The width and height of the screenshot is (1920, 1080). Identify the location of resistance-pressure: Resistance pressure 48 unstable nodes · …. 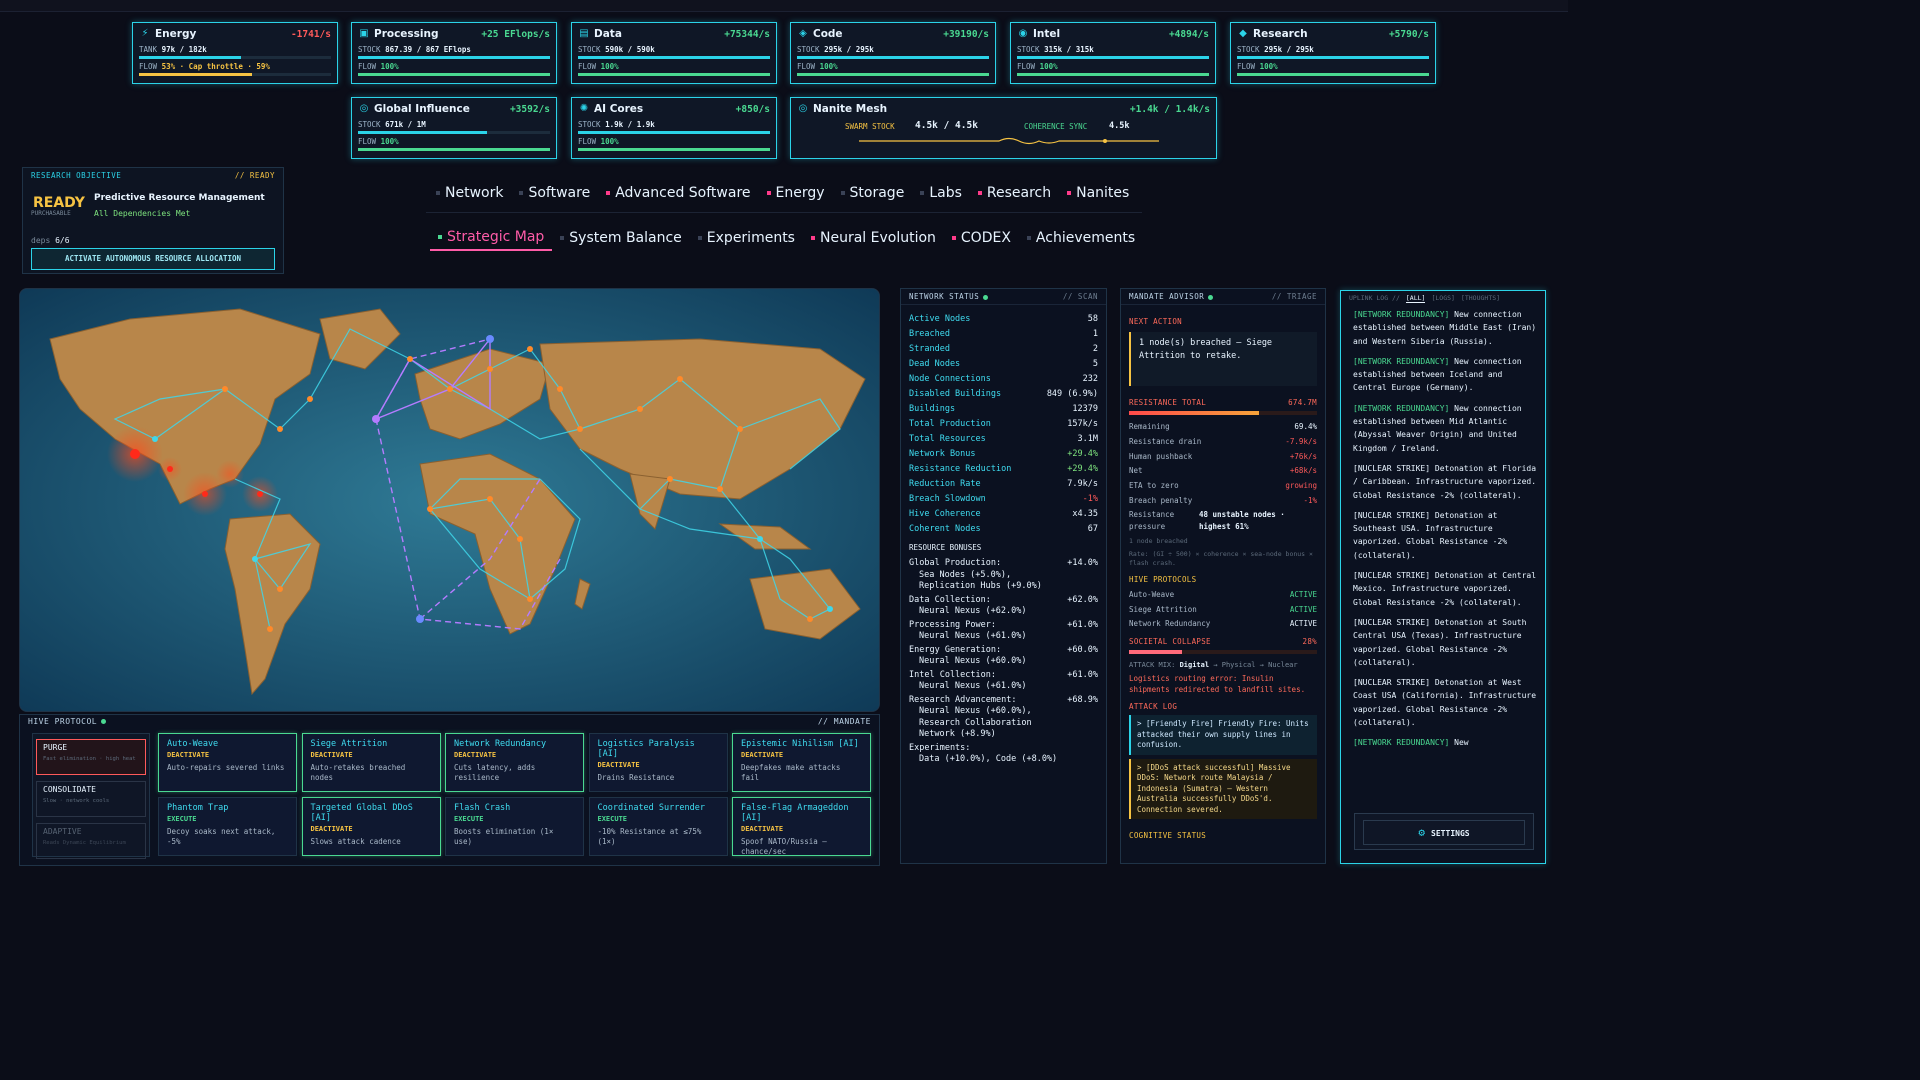
(1207, 520).